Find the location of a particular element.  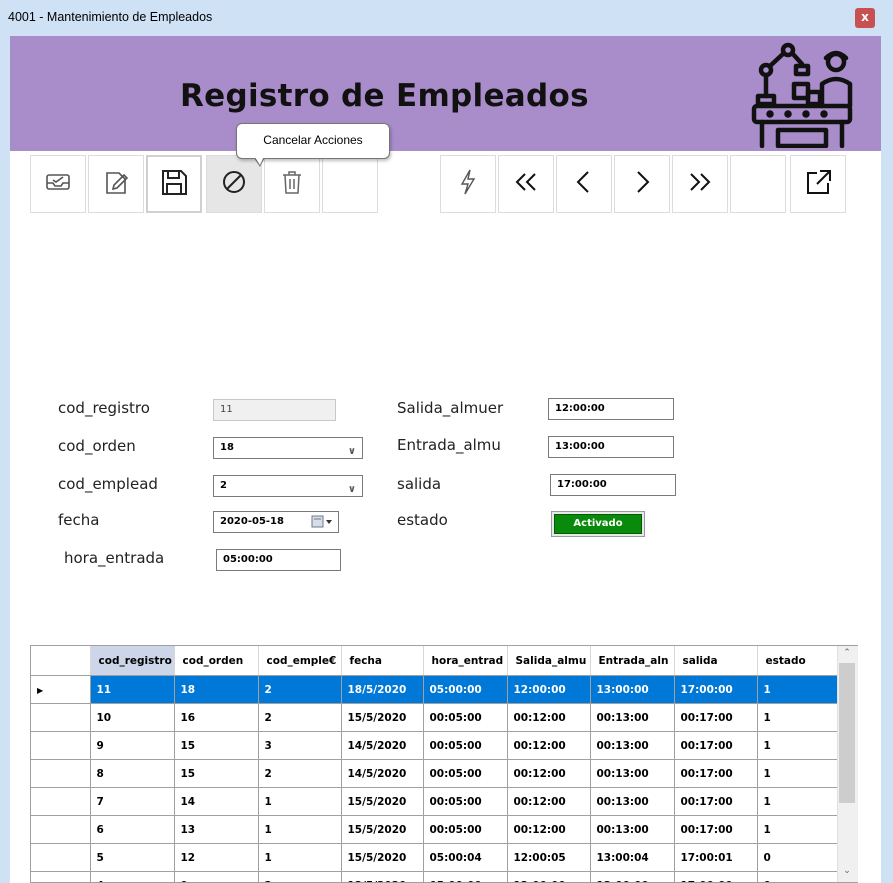

delete-button is located at coordinates (292, 184).